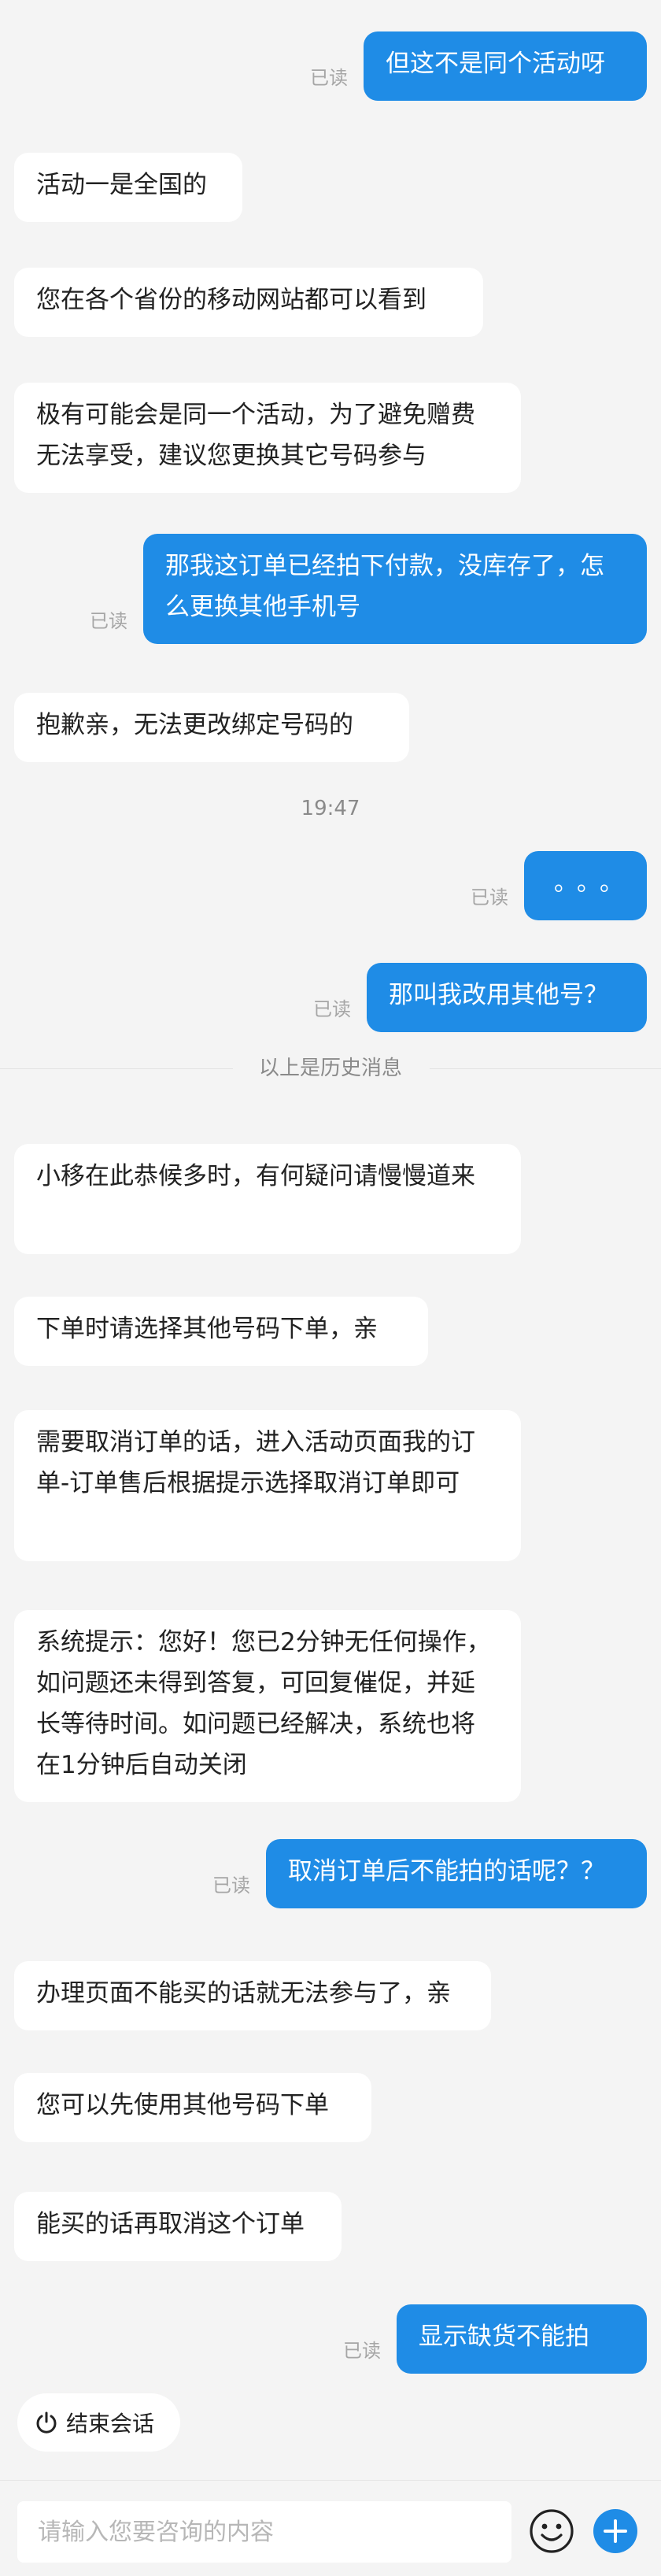  Describe the element at coordinates (178, 2226) in the screenshot. I see `received-message-bubble: 能买的话再取消这个订单` at that location.